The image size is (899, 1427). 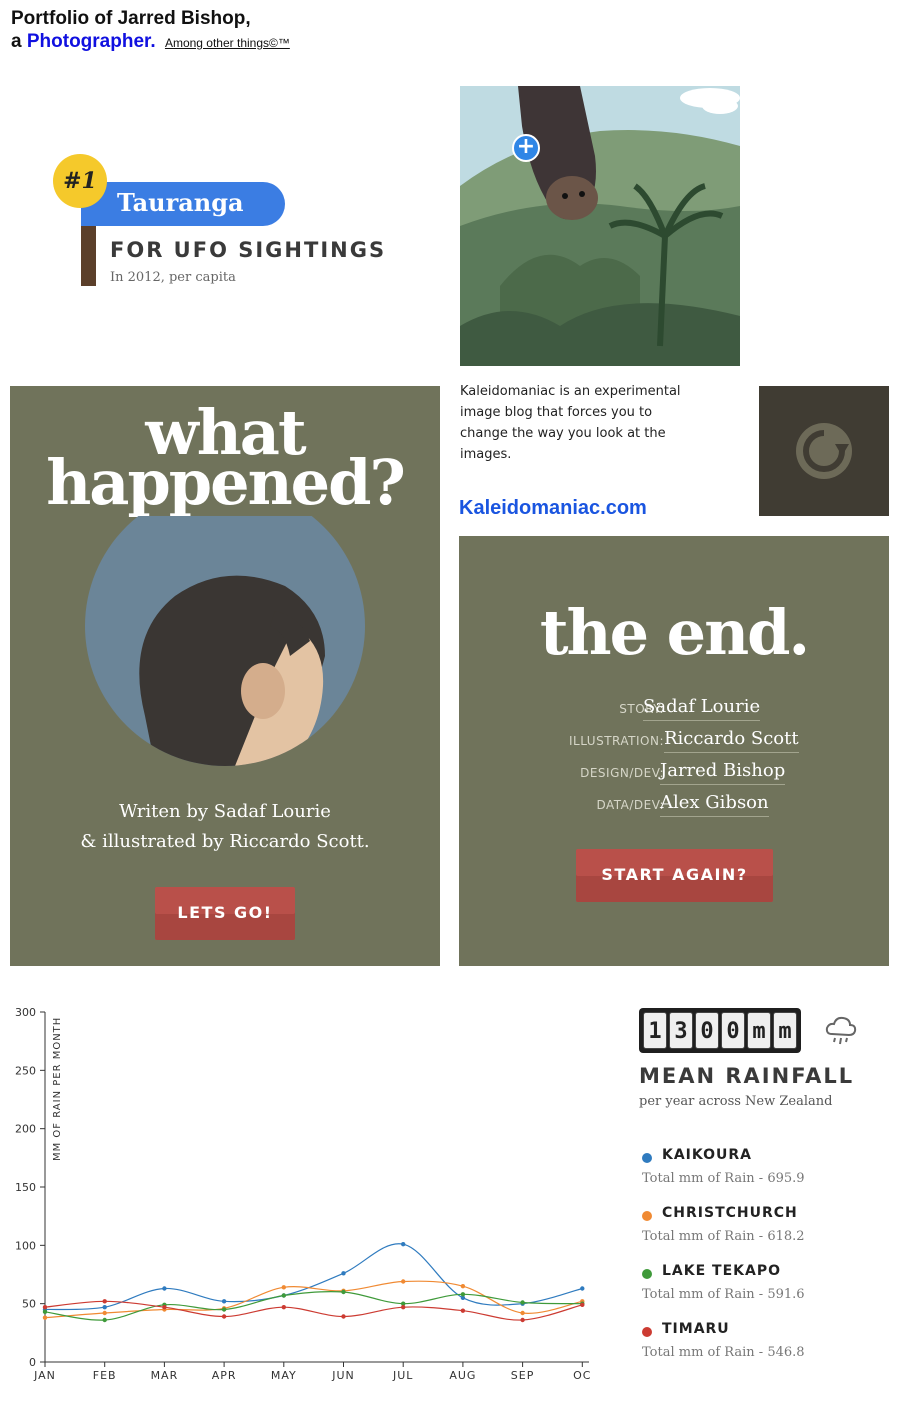 What do you see at coordinates (25, 1187) in the screenshot?
I see `y-tick-label: 150` at bounding box center [25, 1187].